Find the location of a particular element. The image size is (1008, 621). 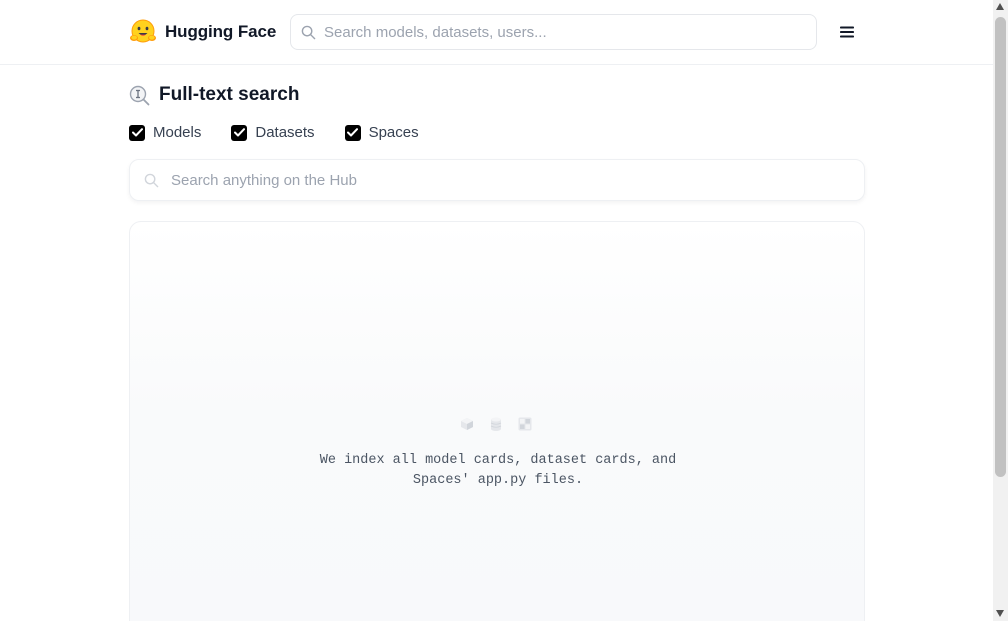

global-search-box is located at coordinates (553, 32).